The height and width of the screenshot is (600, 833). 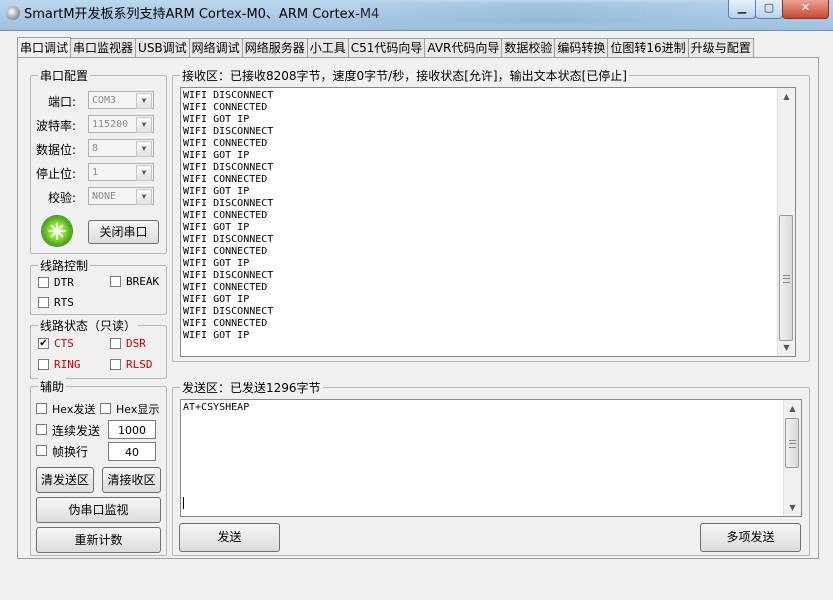 What do you see at coordinates (104, 196) in the screenshot?
I see `parity-value: NONE` at bounding box center [104, 196].